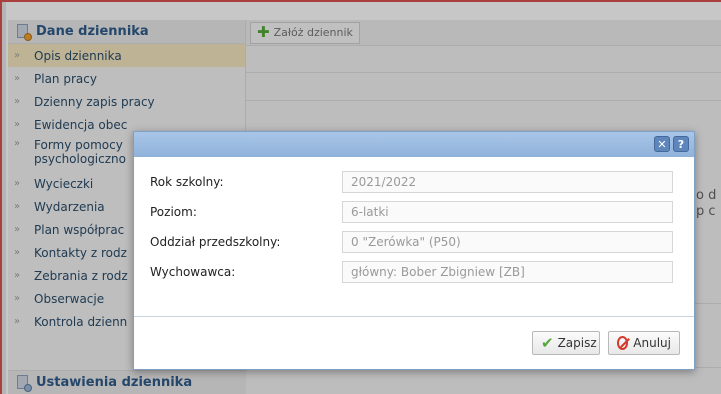 This screenshot has width=721, height=394. What do you see at coordinates (414, 343) in the screenshot?
I see `dialog-footer: ✔ Zapisz Anuluj` at bounding box center [414, 343].